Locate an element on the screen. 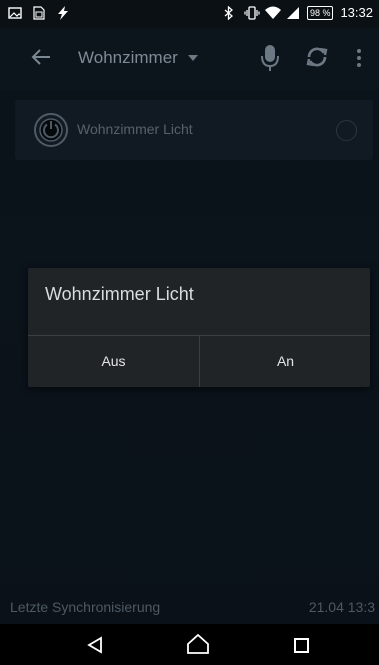 The image size is (379, 665). sync-label: Letzte Synchronisierung is located at coordinates (85, 607).